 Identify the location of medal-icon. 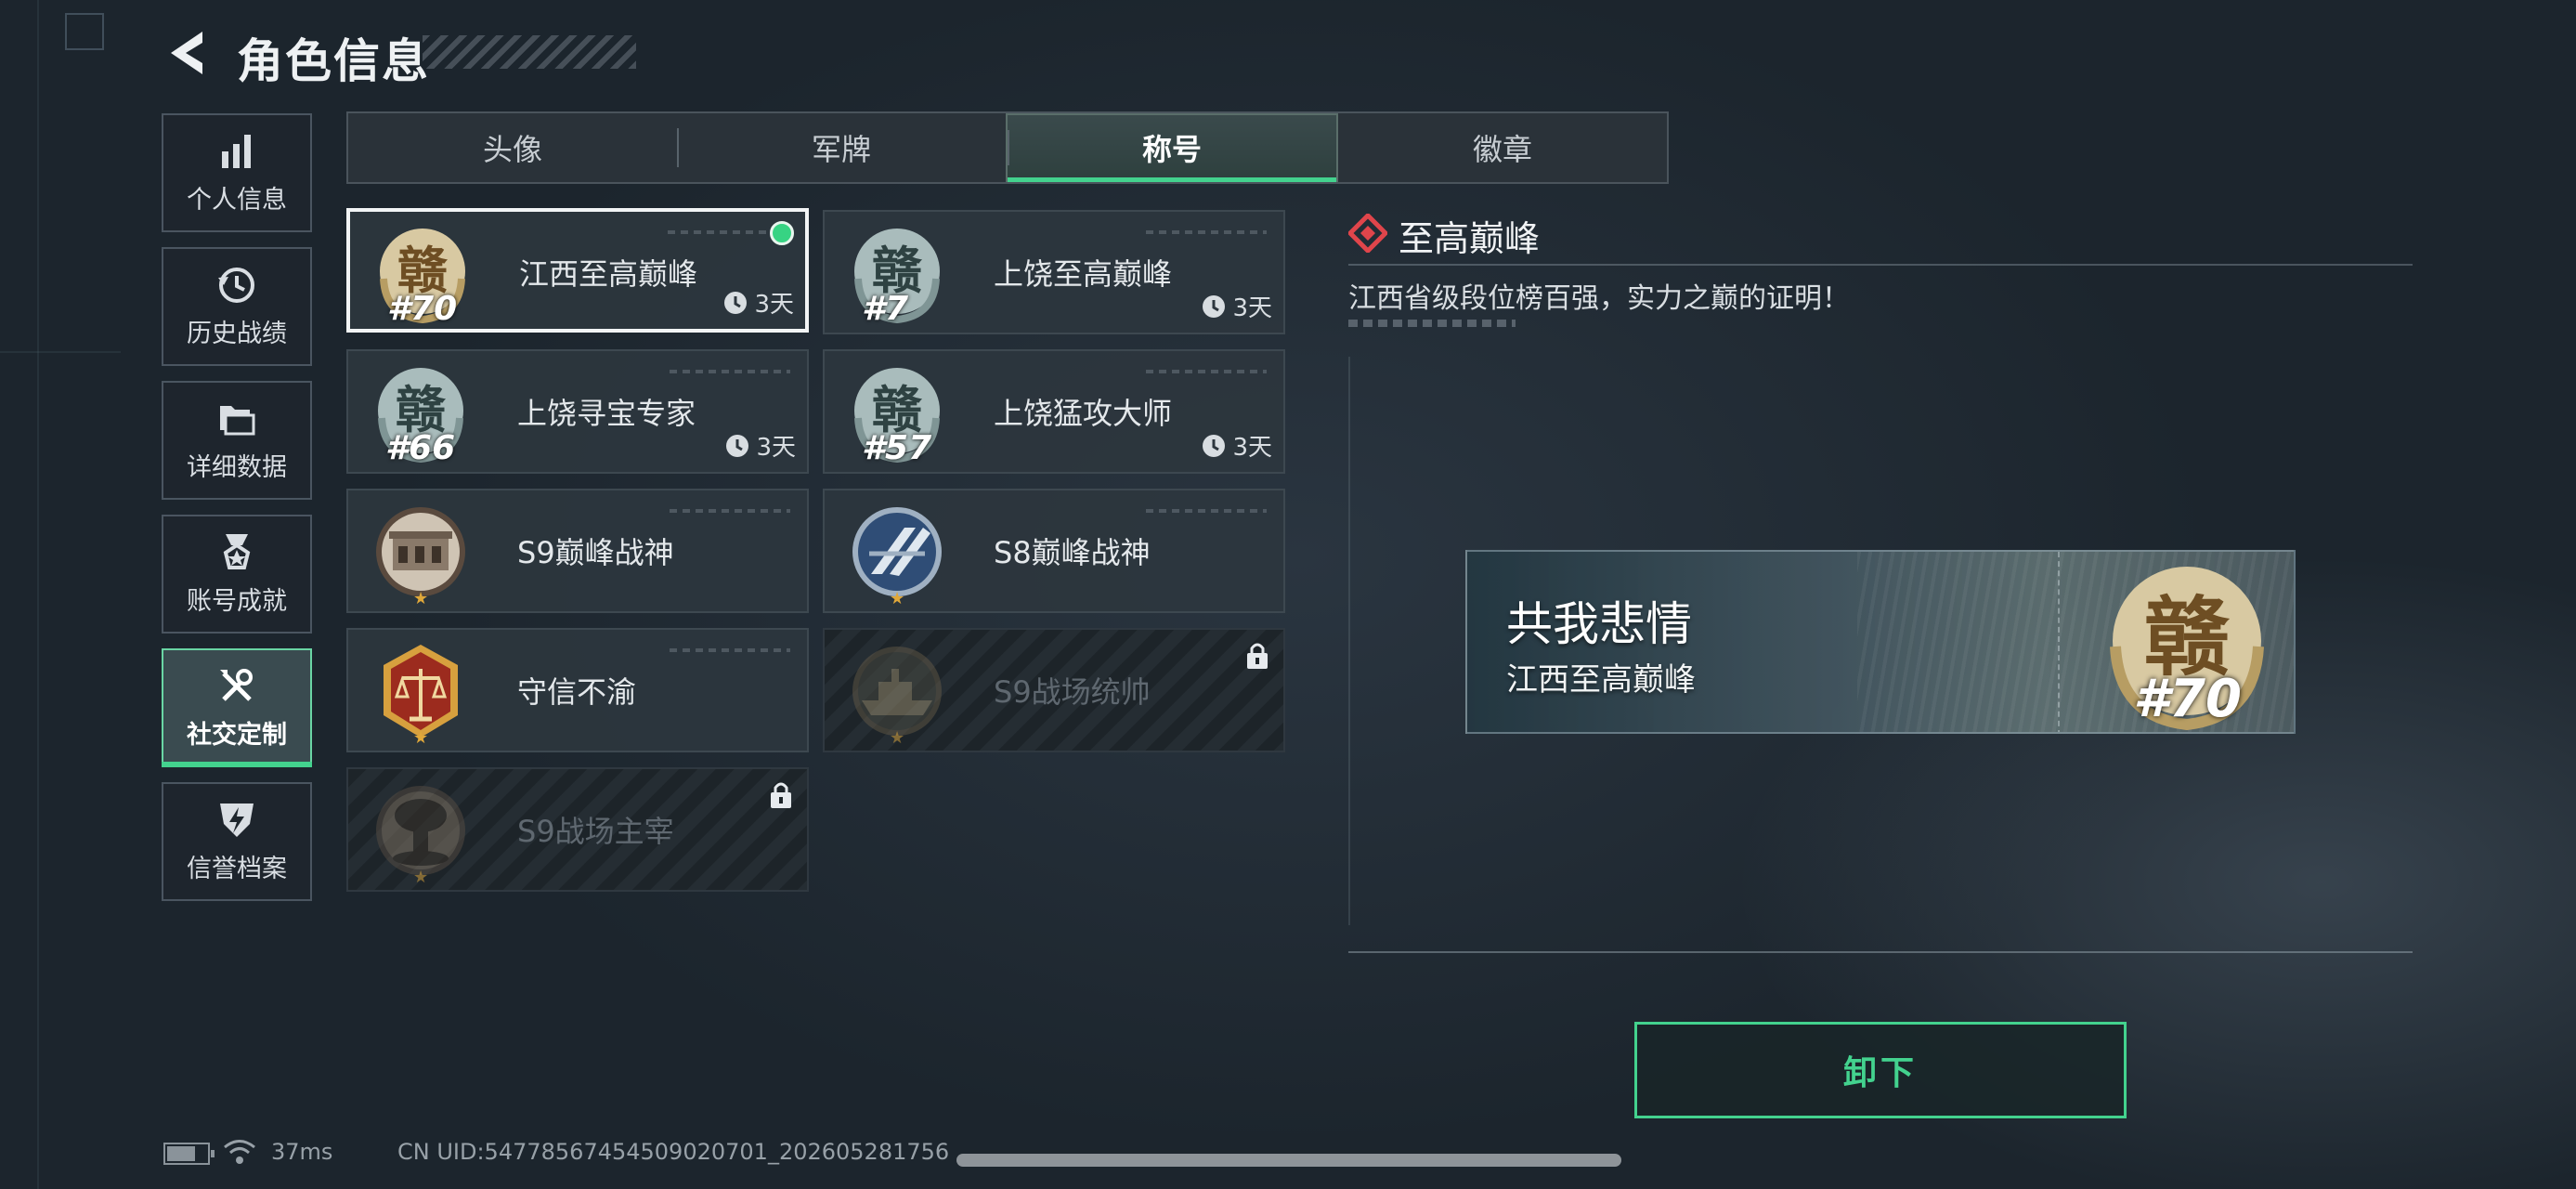
(237, 551).